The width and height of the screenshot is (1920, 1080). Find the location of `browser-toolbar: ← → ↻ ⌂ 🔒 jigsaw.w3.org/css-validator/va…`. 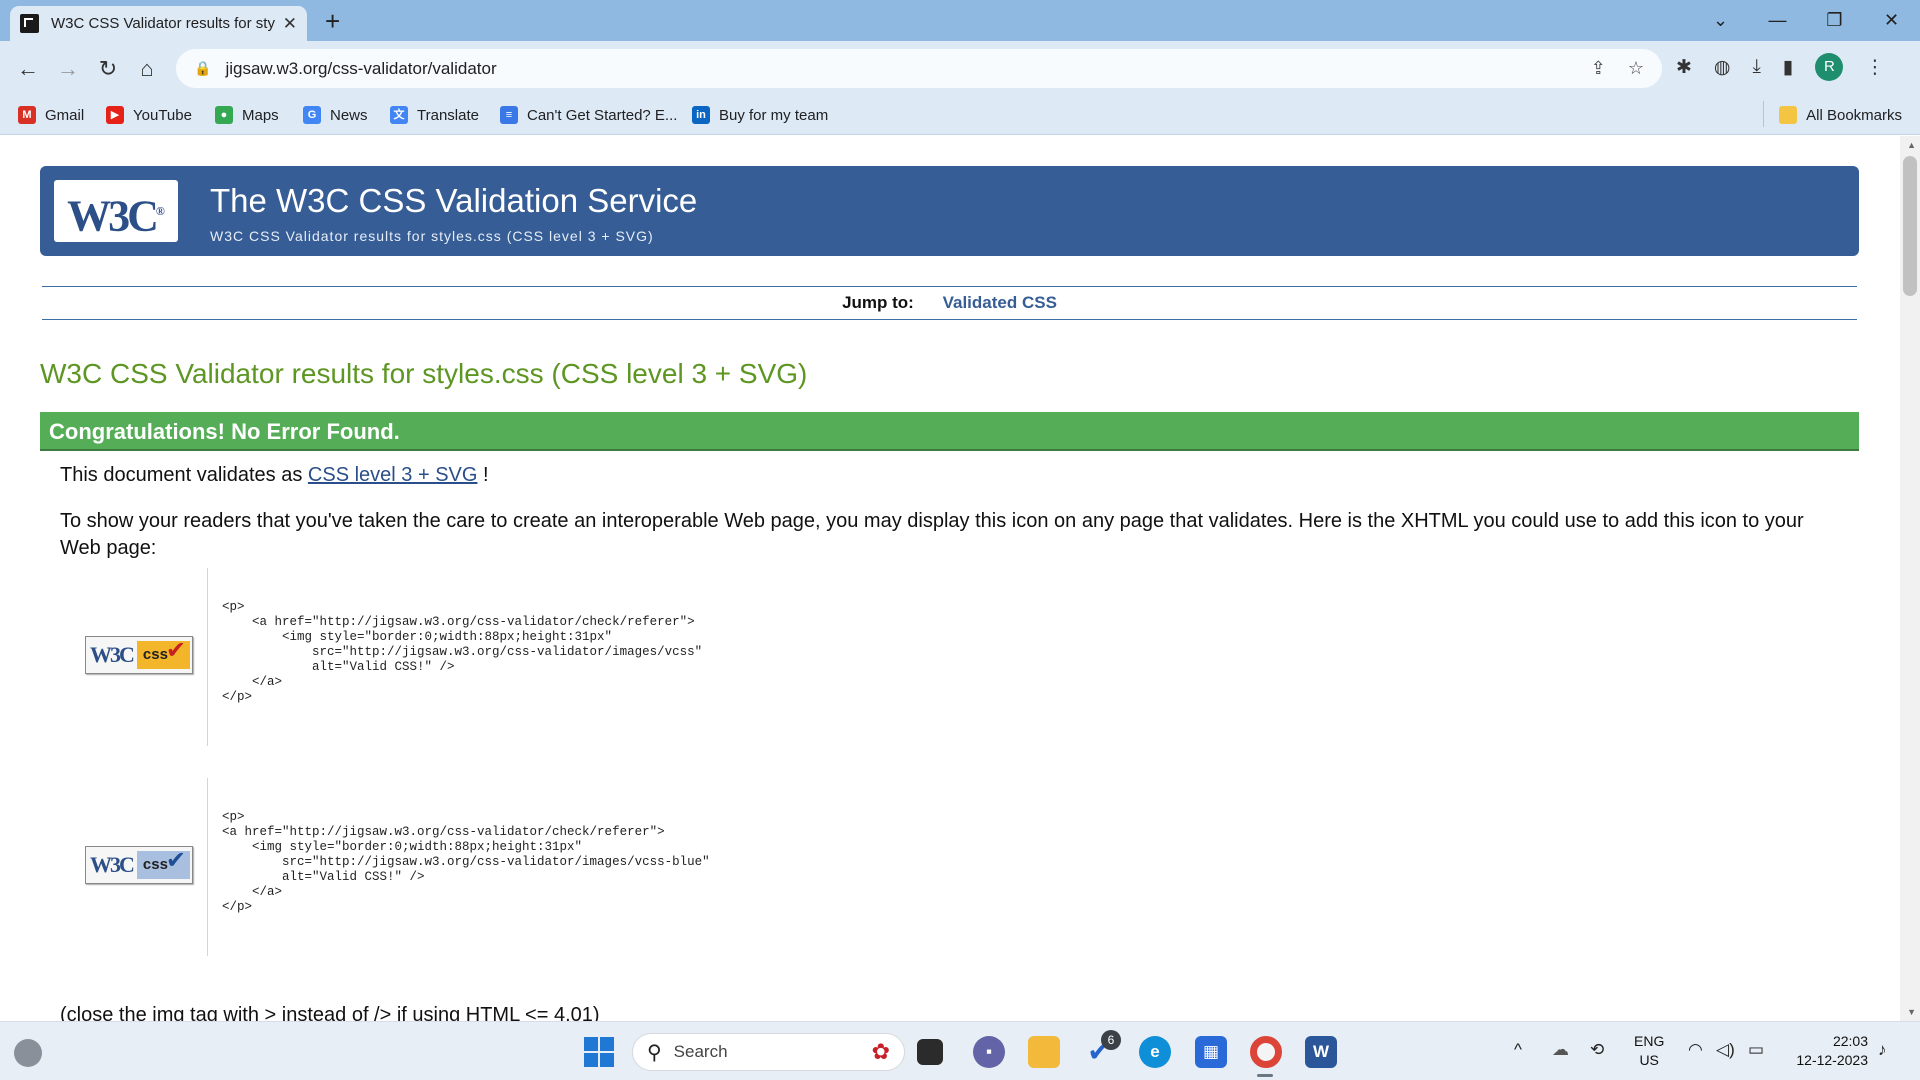

browser-toolbar: ← → ↻ ⌂ 🔒 jigsaw.w3.org/css-validator/va… is located at coordinates (960, 69).